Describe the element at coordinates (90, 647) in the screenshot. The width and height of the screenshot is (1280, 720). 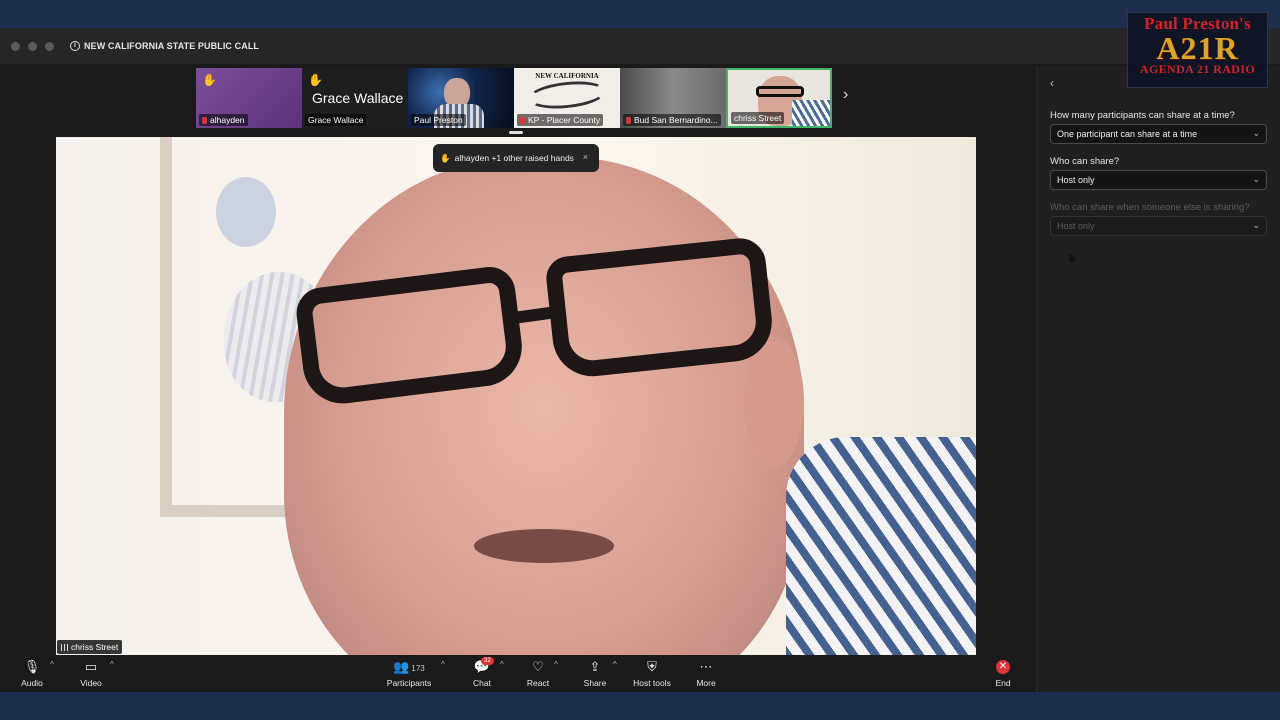
I see `speaker-name-tag: chriss Street` at that location.